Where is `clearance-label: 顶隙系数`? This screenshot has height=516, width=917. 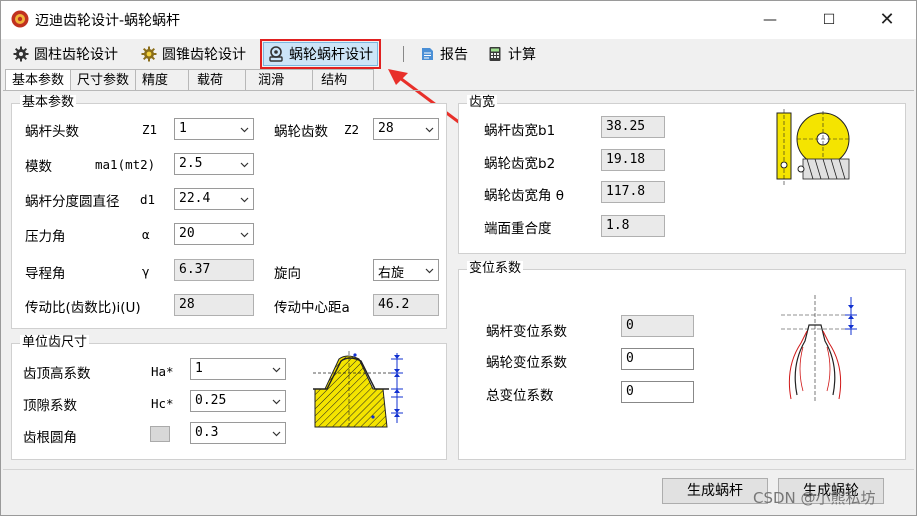
clearance-label: 顶隙系数 is located at coordinates (50, 406).